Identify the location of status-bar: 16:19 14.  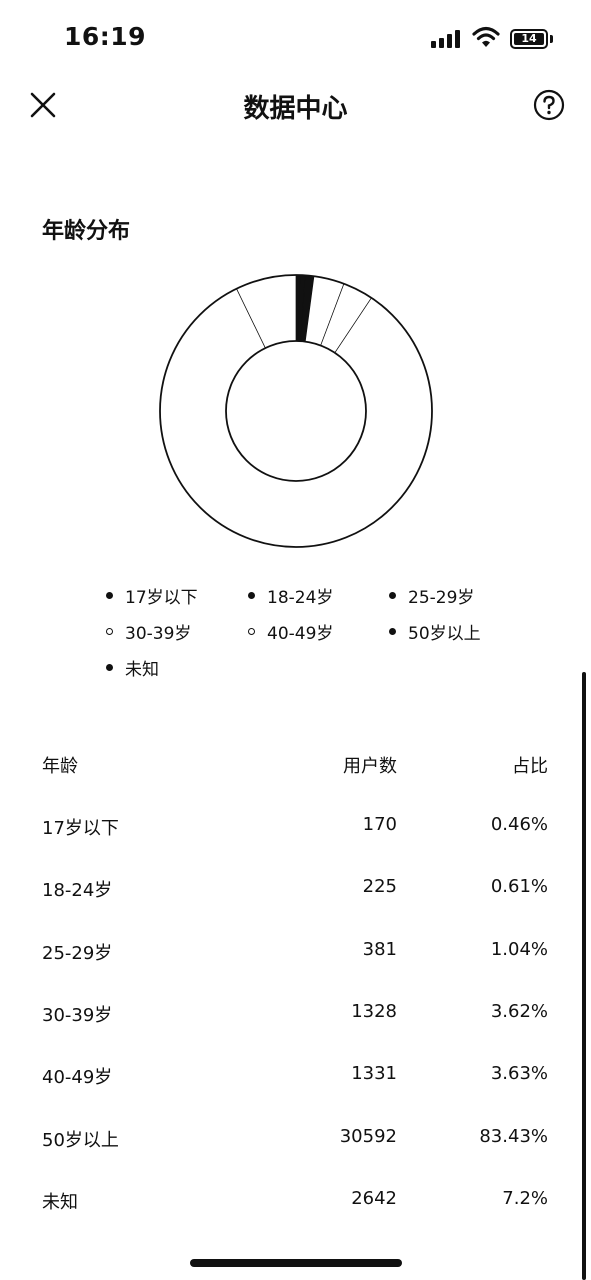
(295, 40).